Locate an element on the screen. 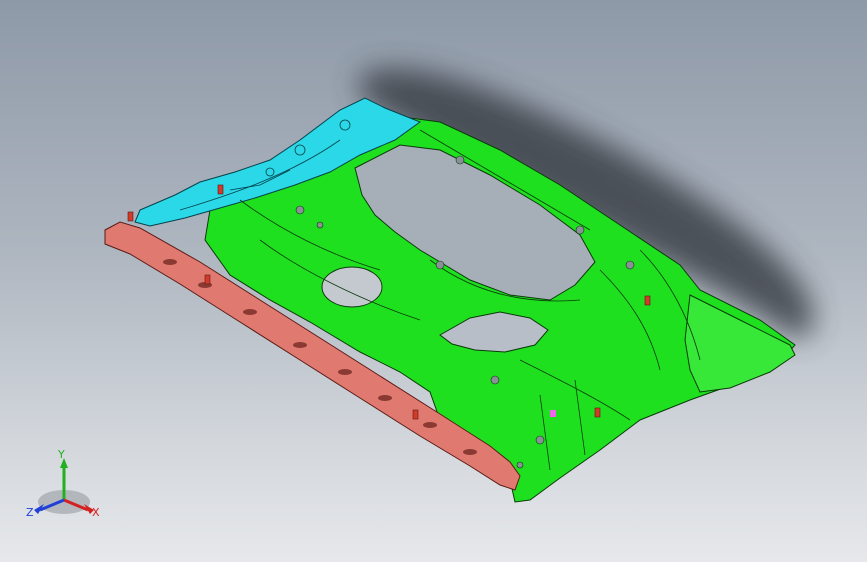  marker-pink is located at coordinates (553, 413).